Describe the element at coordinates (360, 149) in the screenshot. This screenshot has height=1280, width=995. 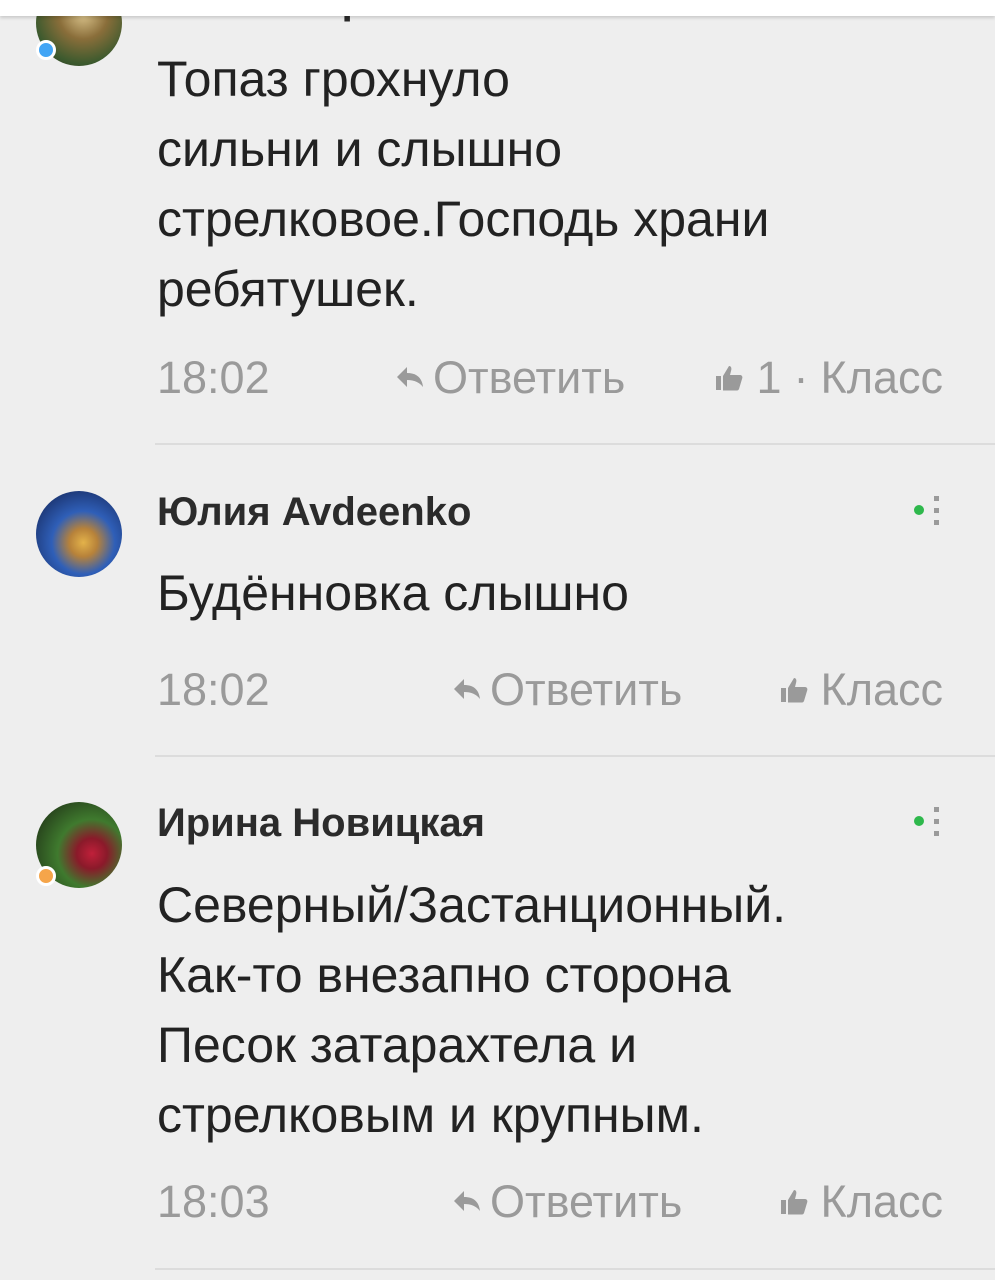
I see `comment-text-line: сильни и слышно` at that location.